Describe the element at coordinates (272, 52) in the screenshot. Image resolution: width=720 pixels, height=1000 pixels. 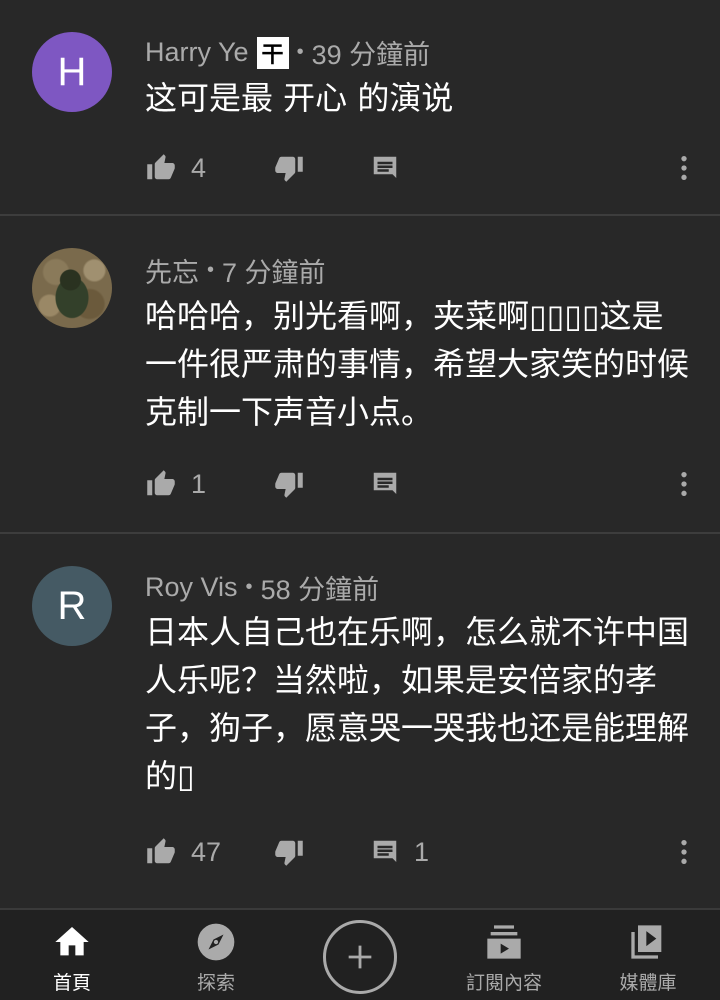
I see `author-flag-badge: 干` at that location.